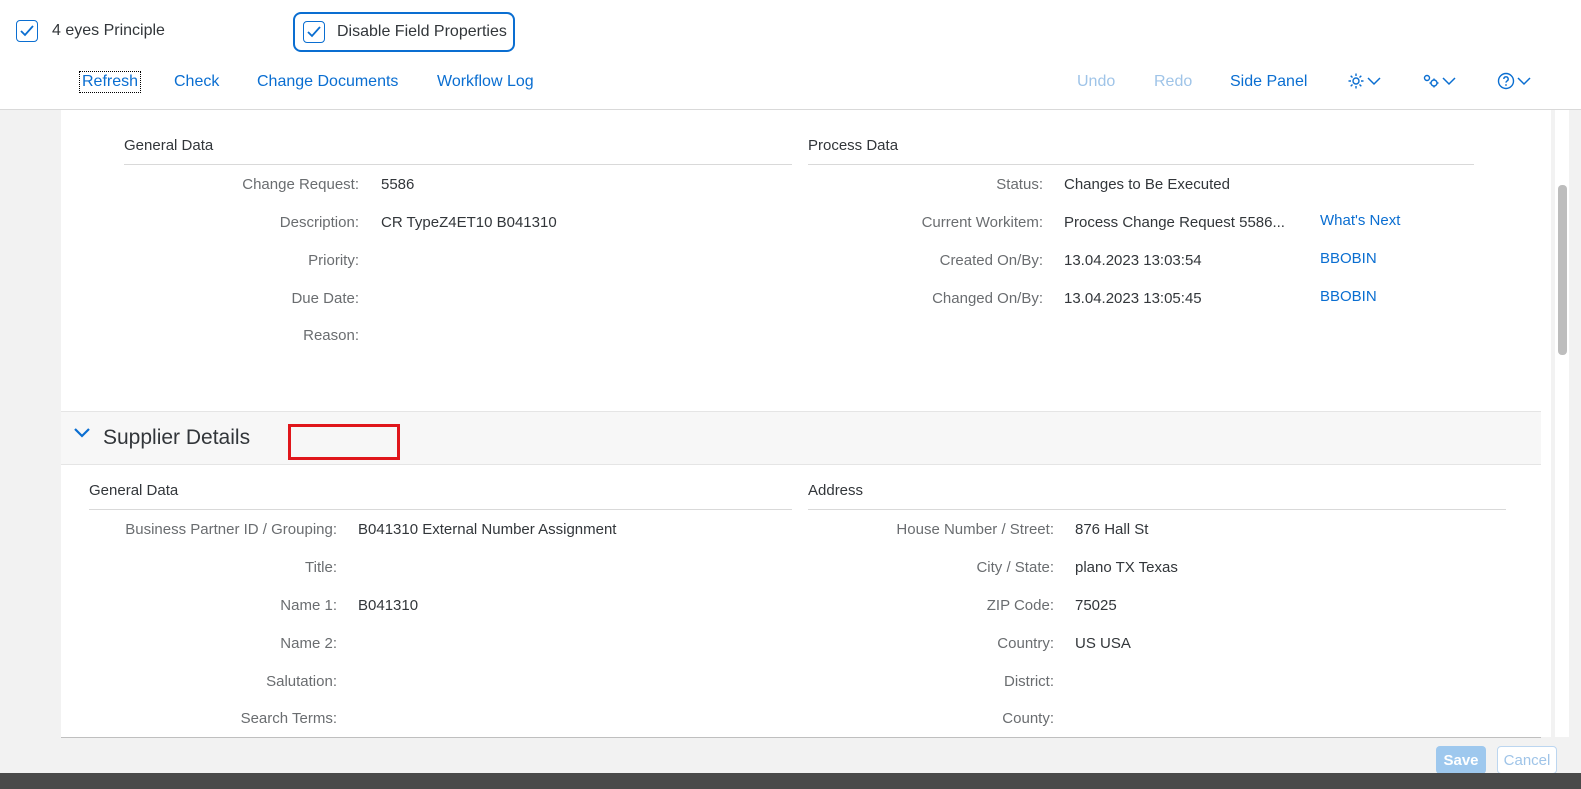 Image resolution: width=1581 pixels, height=789 pixels. Describe the element at coordinates (177, 437) in the screenshot. I see `supplier-details-title: Supplier Details` at that location.